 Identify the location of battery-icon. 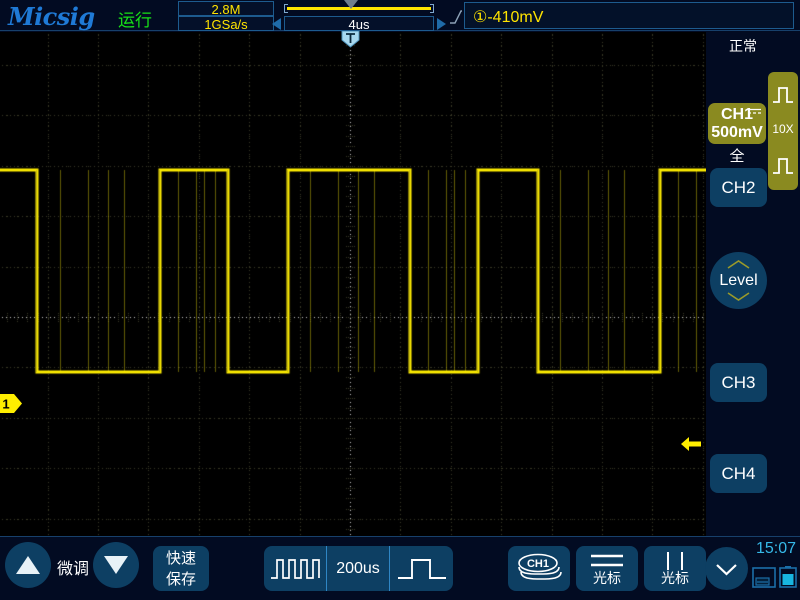
(788, 577).